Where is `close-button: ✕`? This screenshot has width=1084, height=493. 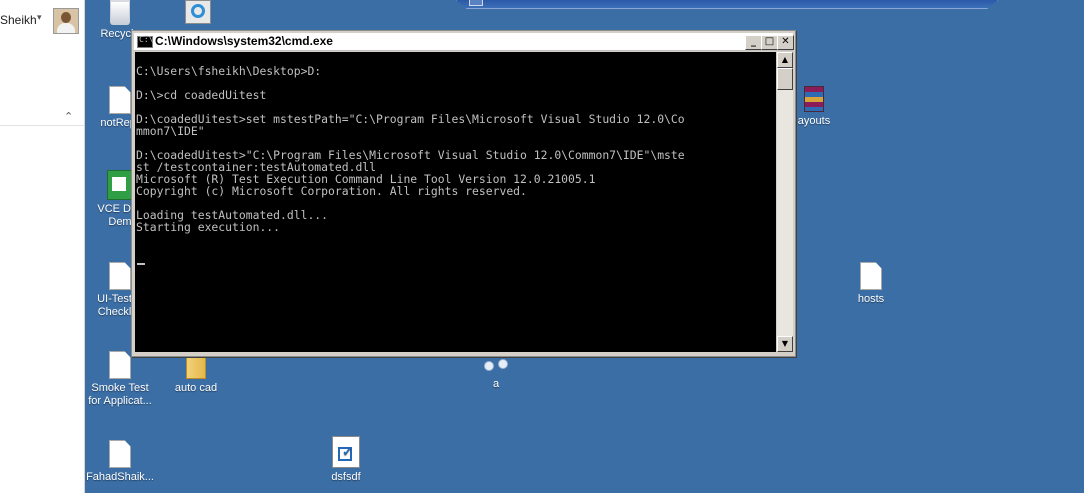
close-button: ✕ is located at coordinates (785, 42).